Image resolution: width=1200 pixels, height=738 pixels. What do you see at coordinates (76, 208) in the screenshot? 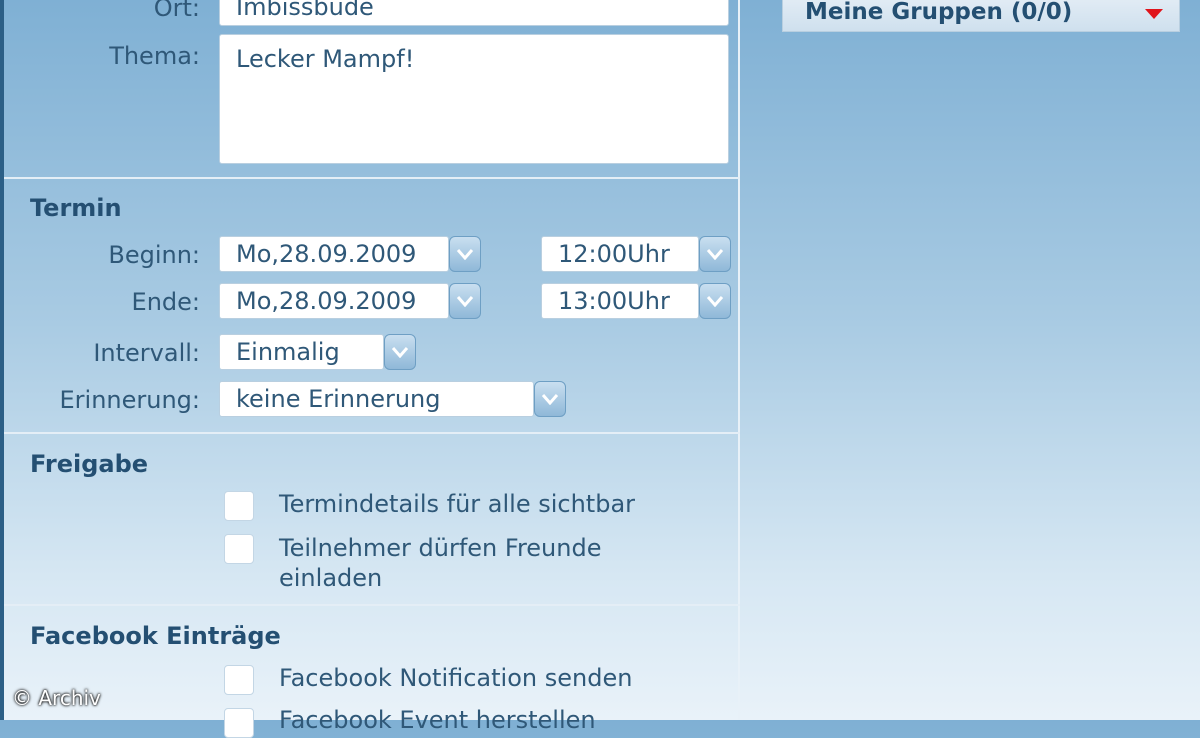
I see `termin-section-title: Termin` at bounding box center [76, 208].